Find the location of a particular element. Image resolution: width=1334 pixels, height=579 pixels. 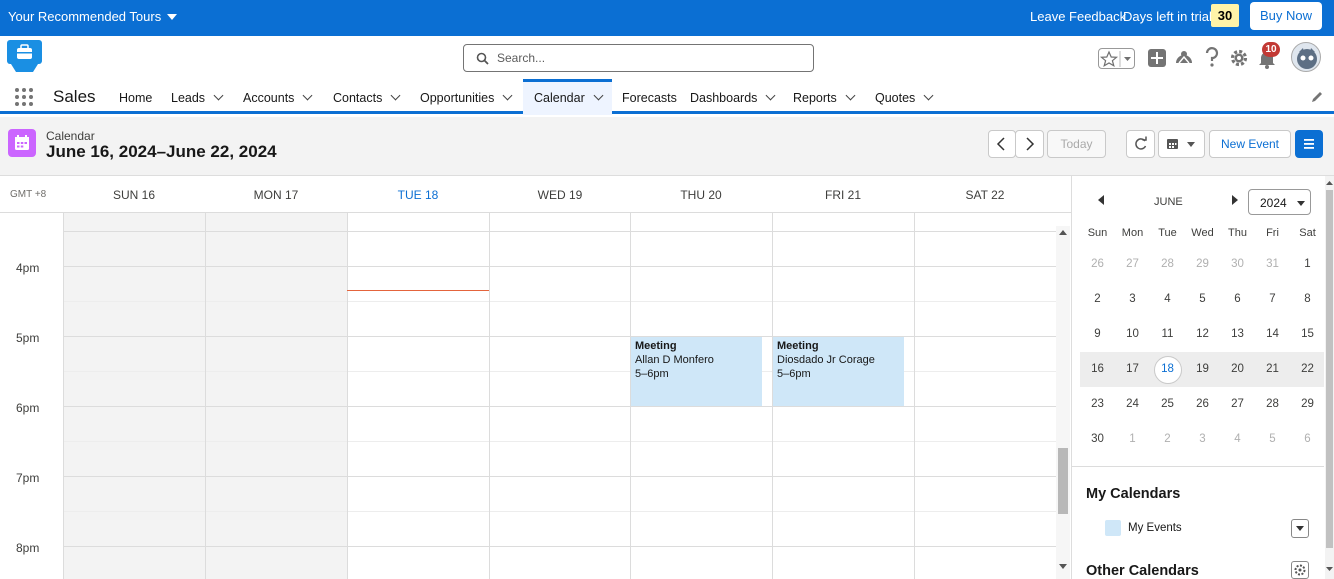

mini-calendar-day: 22 is located at coordinates (1307, 369).